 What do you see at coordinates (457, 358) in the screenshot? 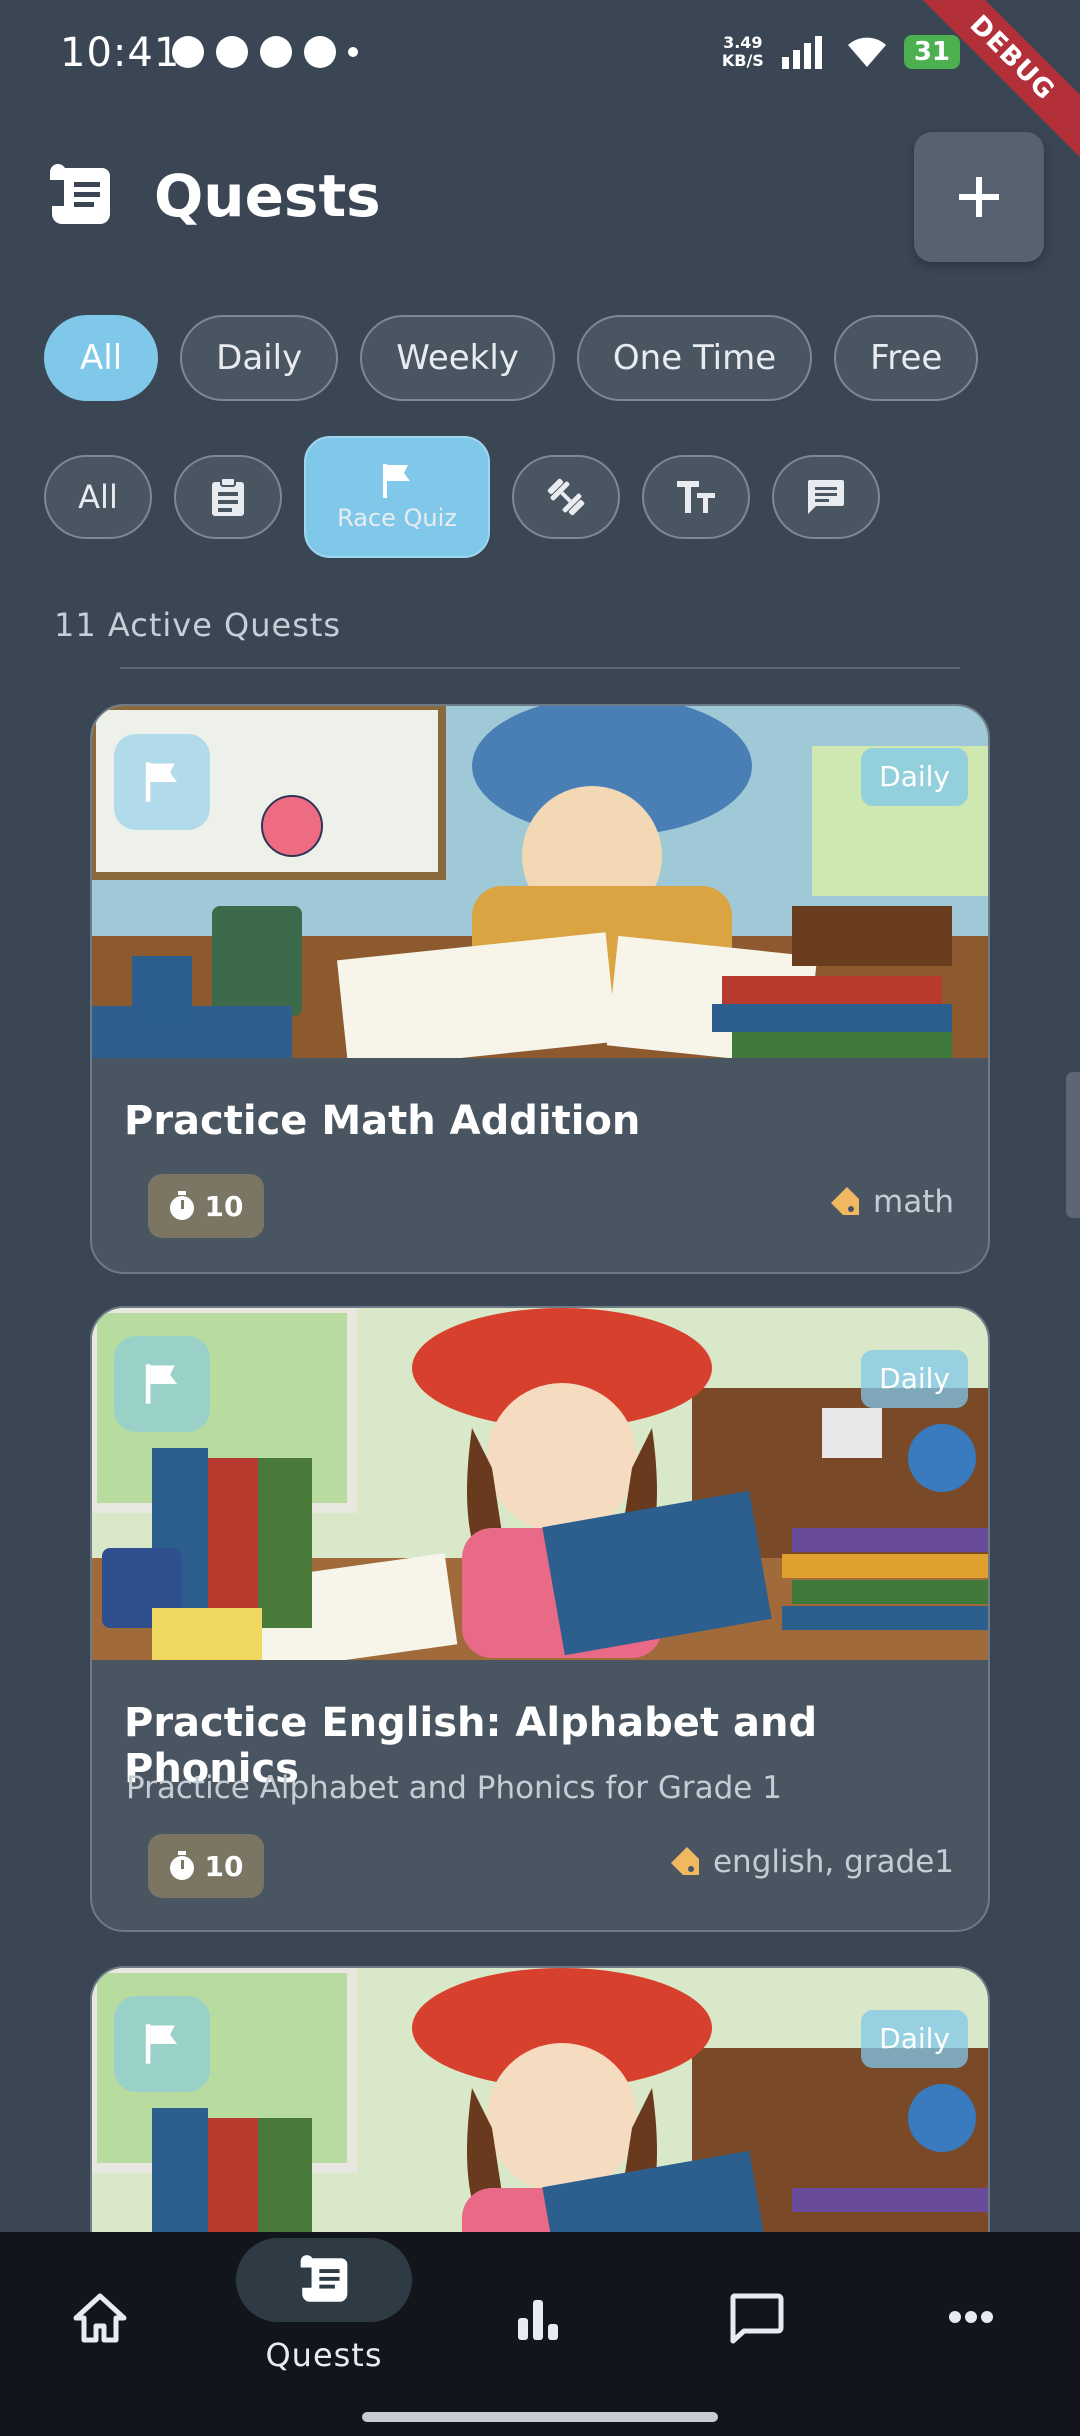
I see `filter-chip-weekly: Weekly` at bounding box center [457, 358].